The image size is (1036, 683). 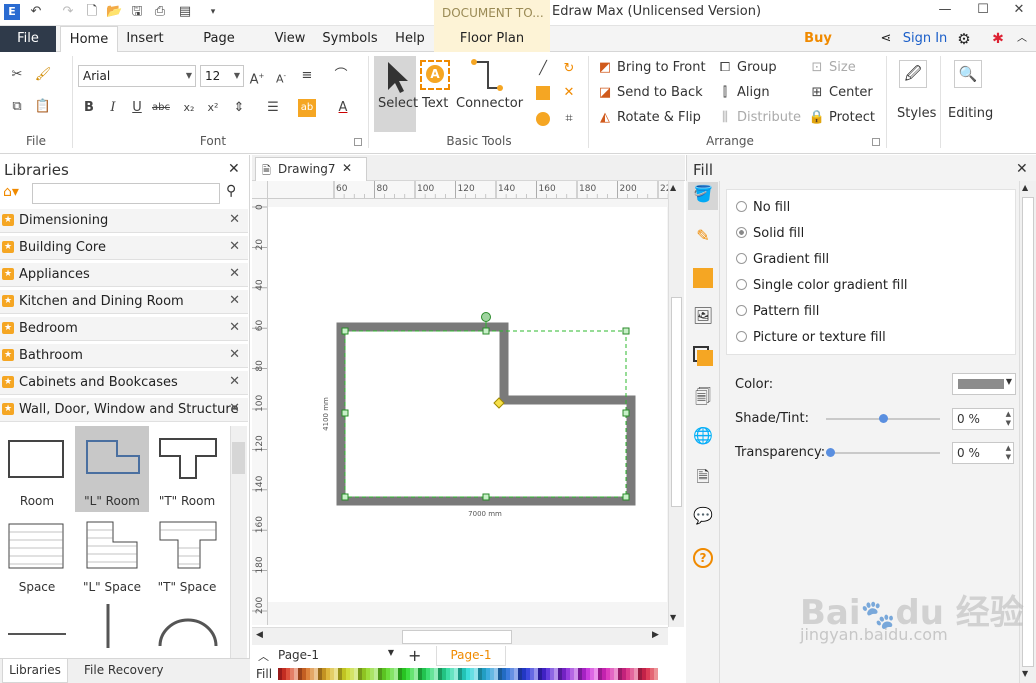 I want to click on fill-option-picture-fill: Picture or texture fill, so click(x=811, y=340).